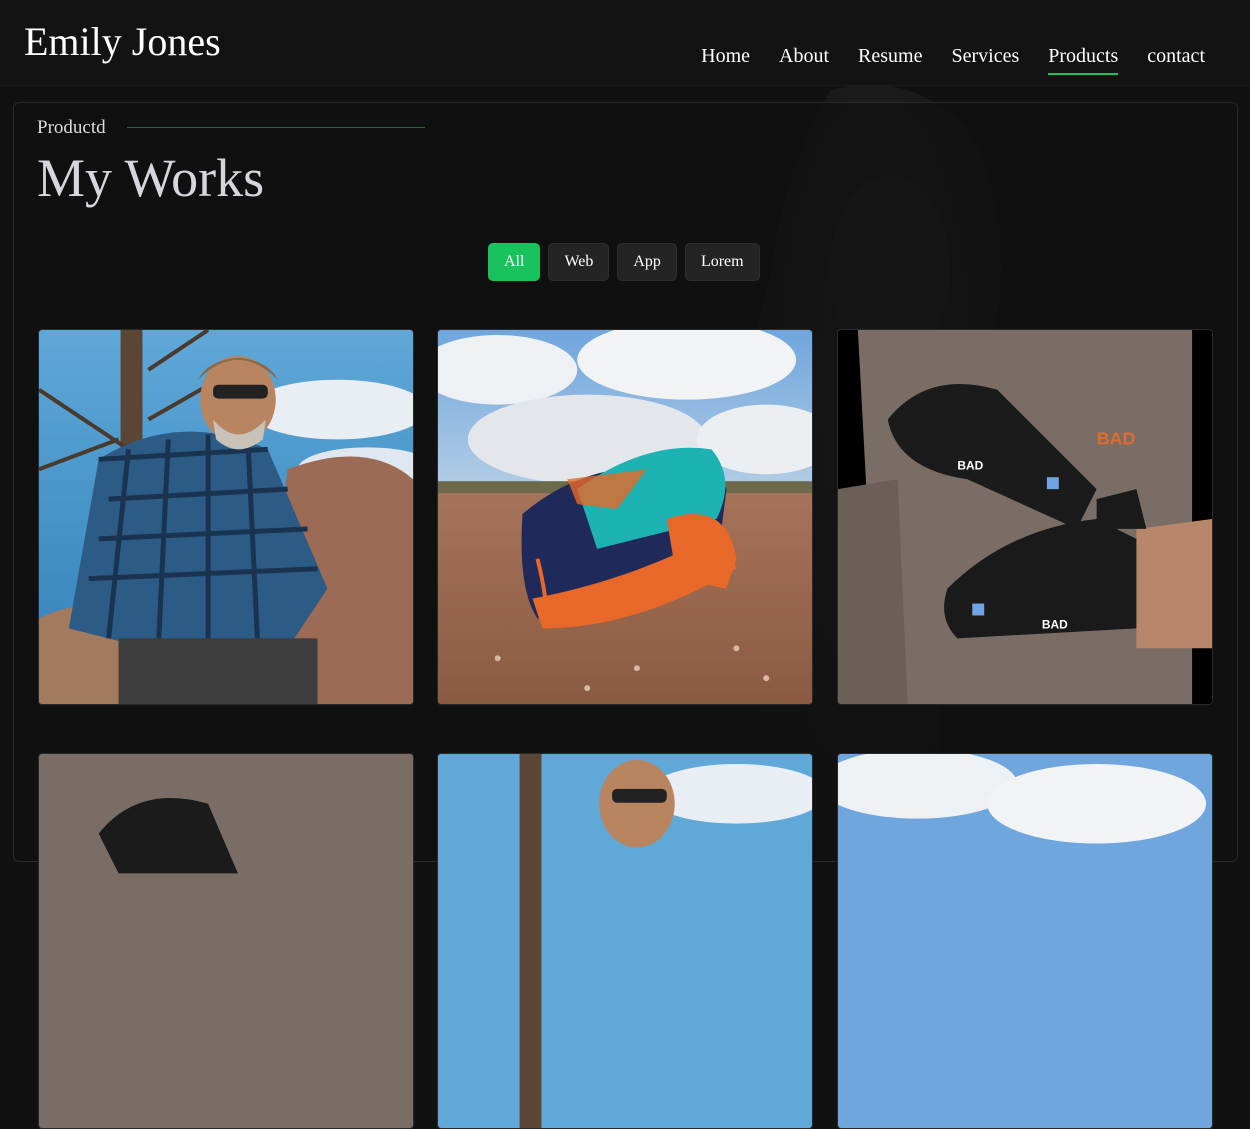  Describe the element at coordinates (890, 57) in the screenshot. I see `nav-resume: Resume` at that location.